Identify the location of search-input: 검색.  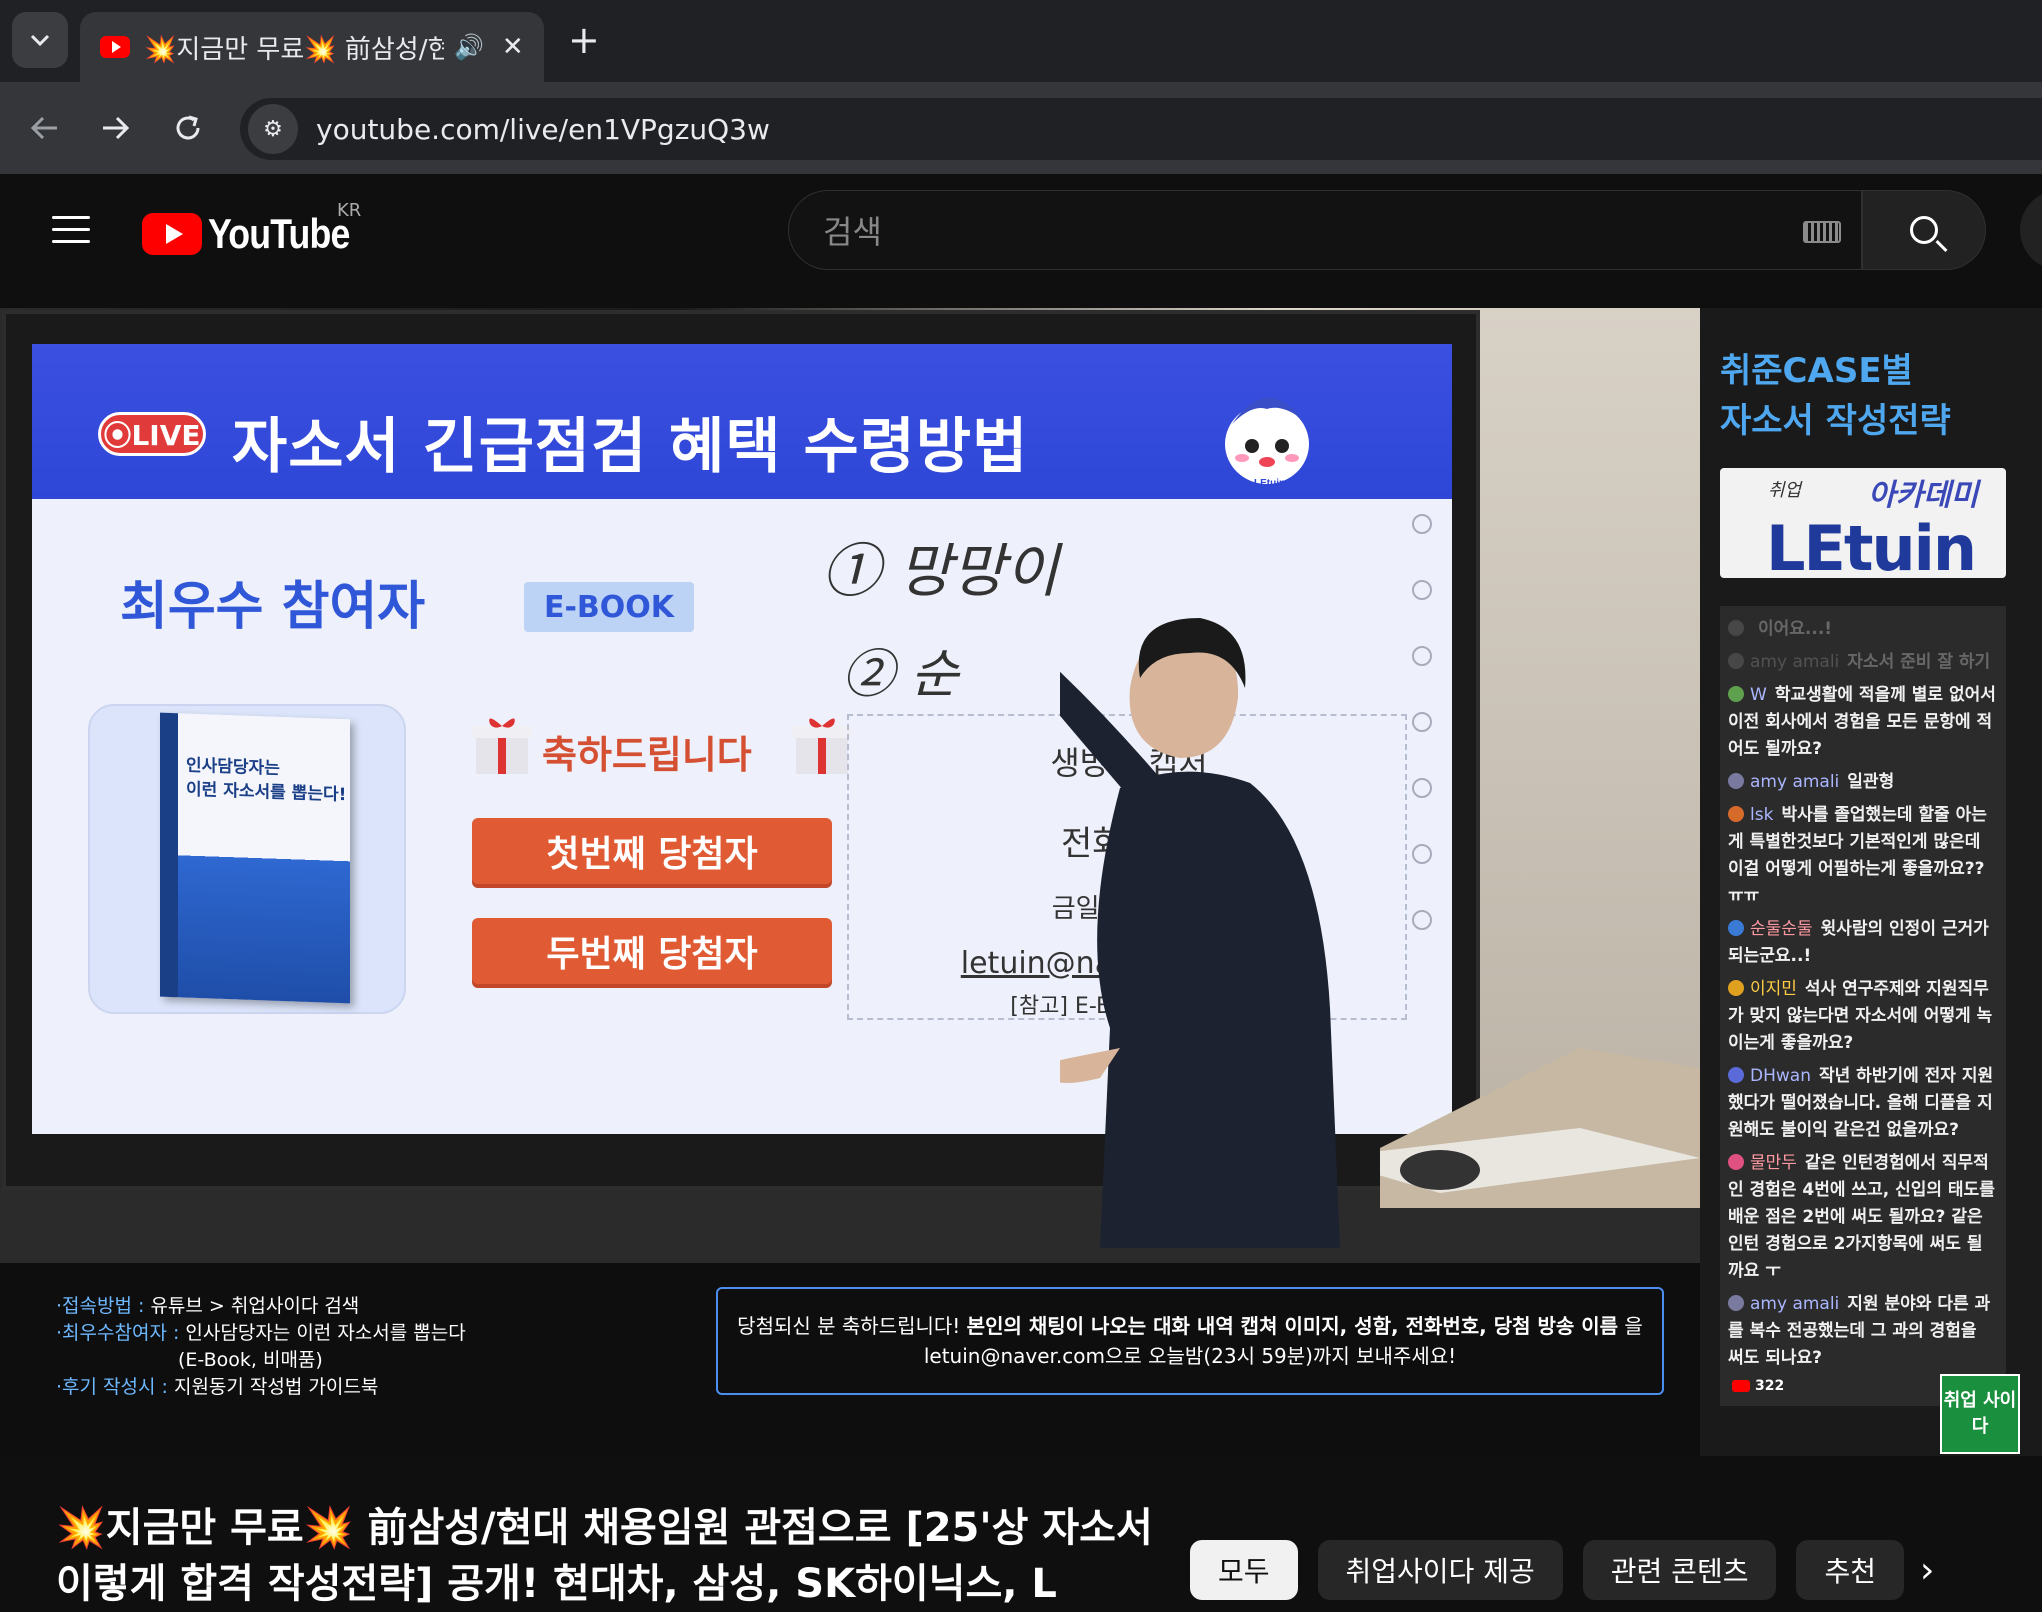
(1325, 230).